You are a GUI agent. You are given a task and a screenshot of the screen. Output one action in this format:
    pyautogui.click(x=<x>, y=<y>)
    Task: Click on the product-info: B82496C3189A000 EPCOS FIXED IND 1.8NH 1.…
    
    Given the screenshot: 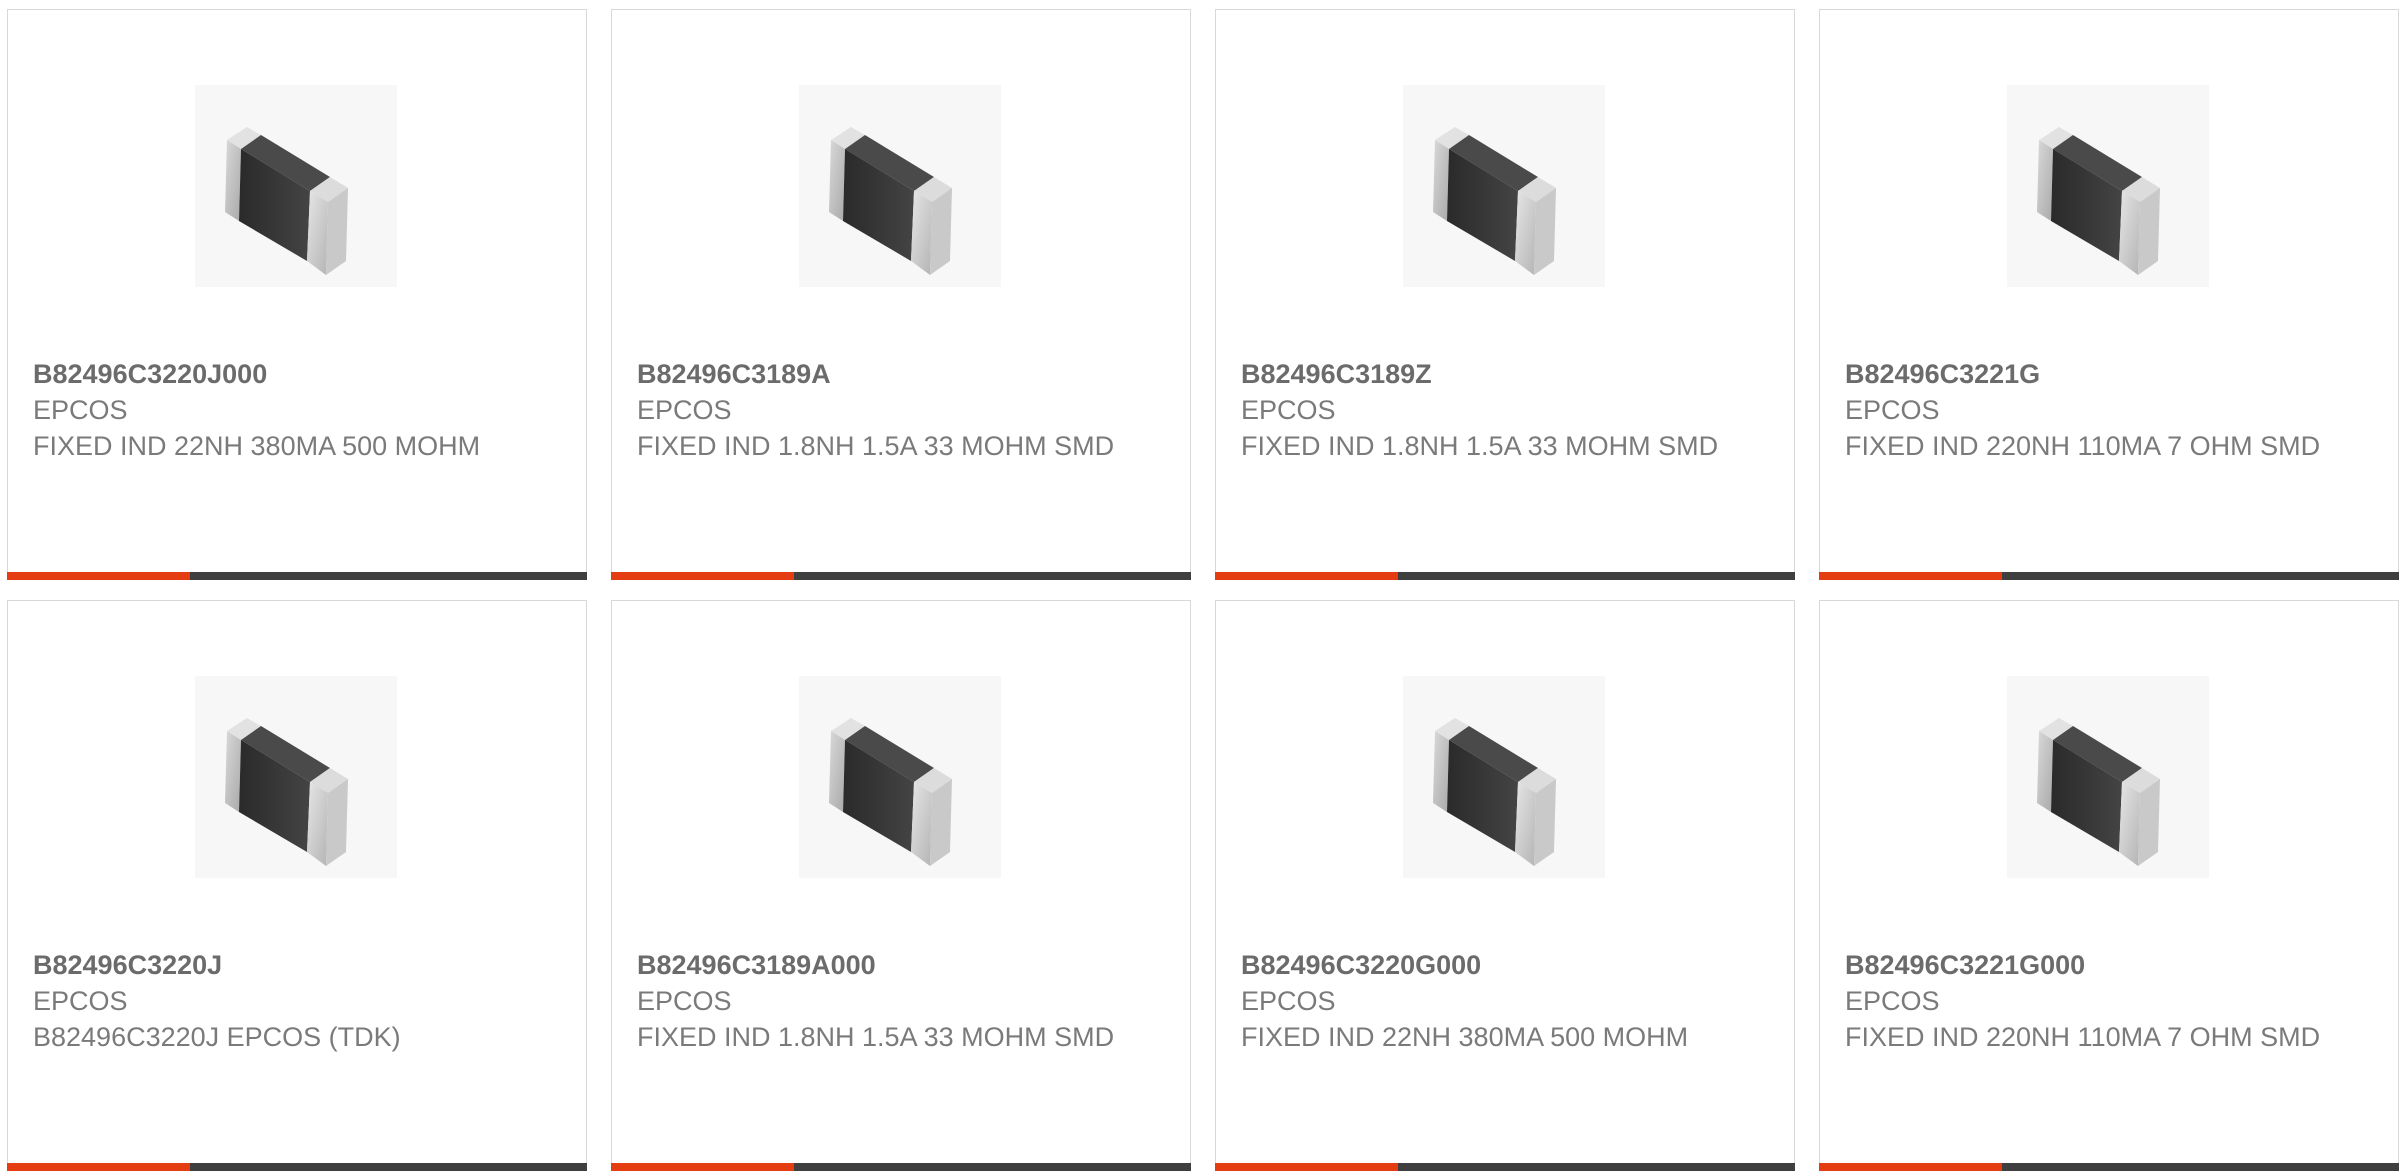 What is the action you would take?
    pyautogui.click(x=887, y=1001)
    